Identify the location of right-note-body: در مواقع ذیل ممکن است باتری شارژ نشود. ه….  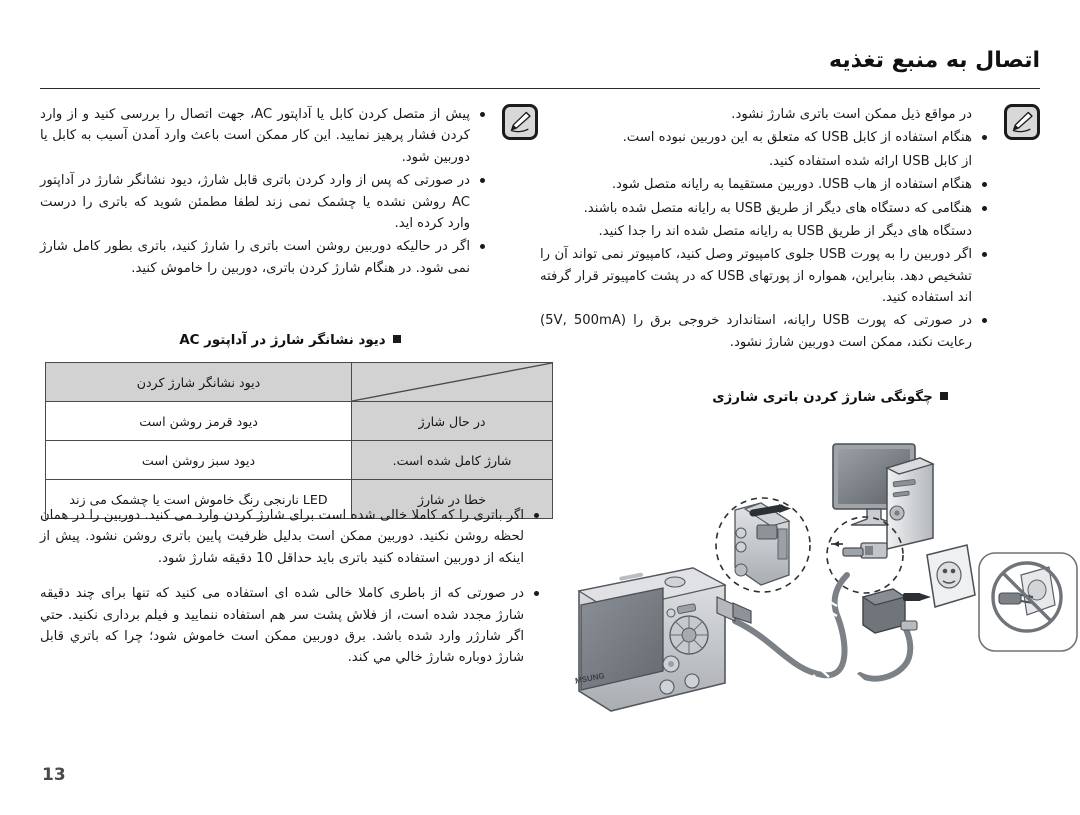
(764, 228).